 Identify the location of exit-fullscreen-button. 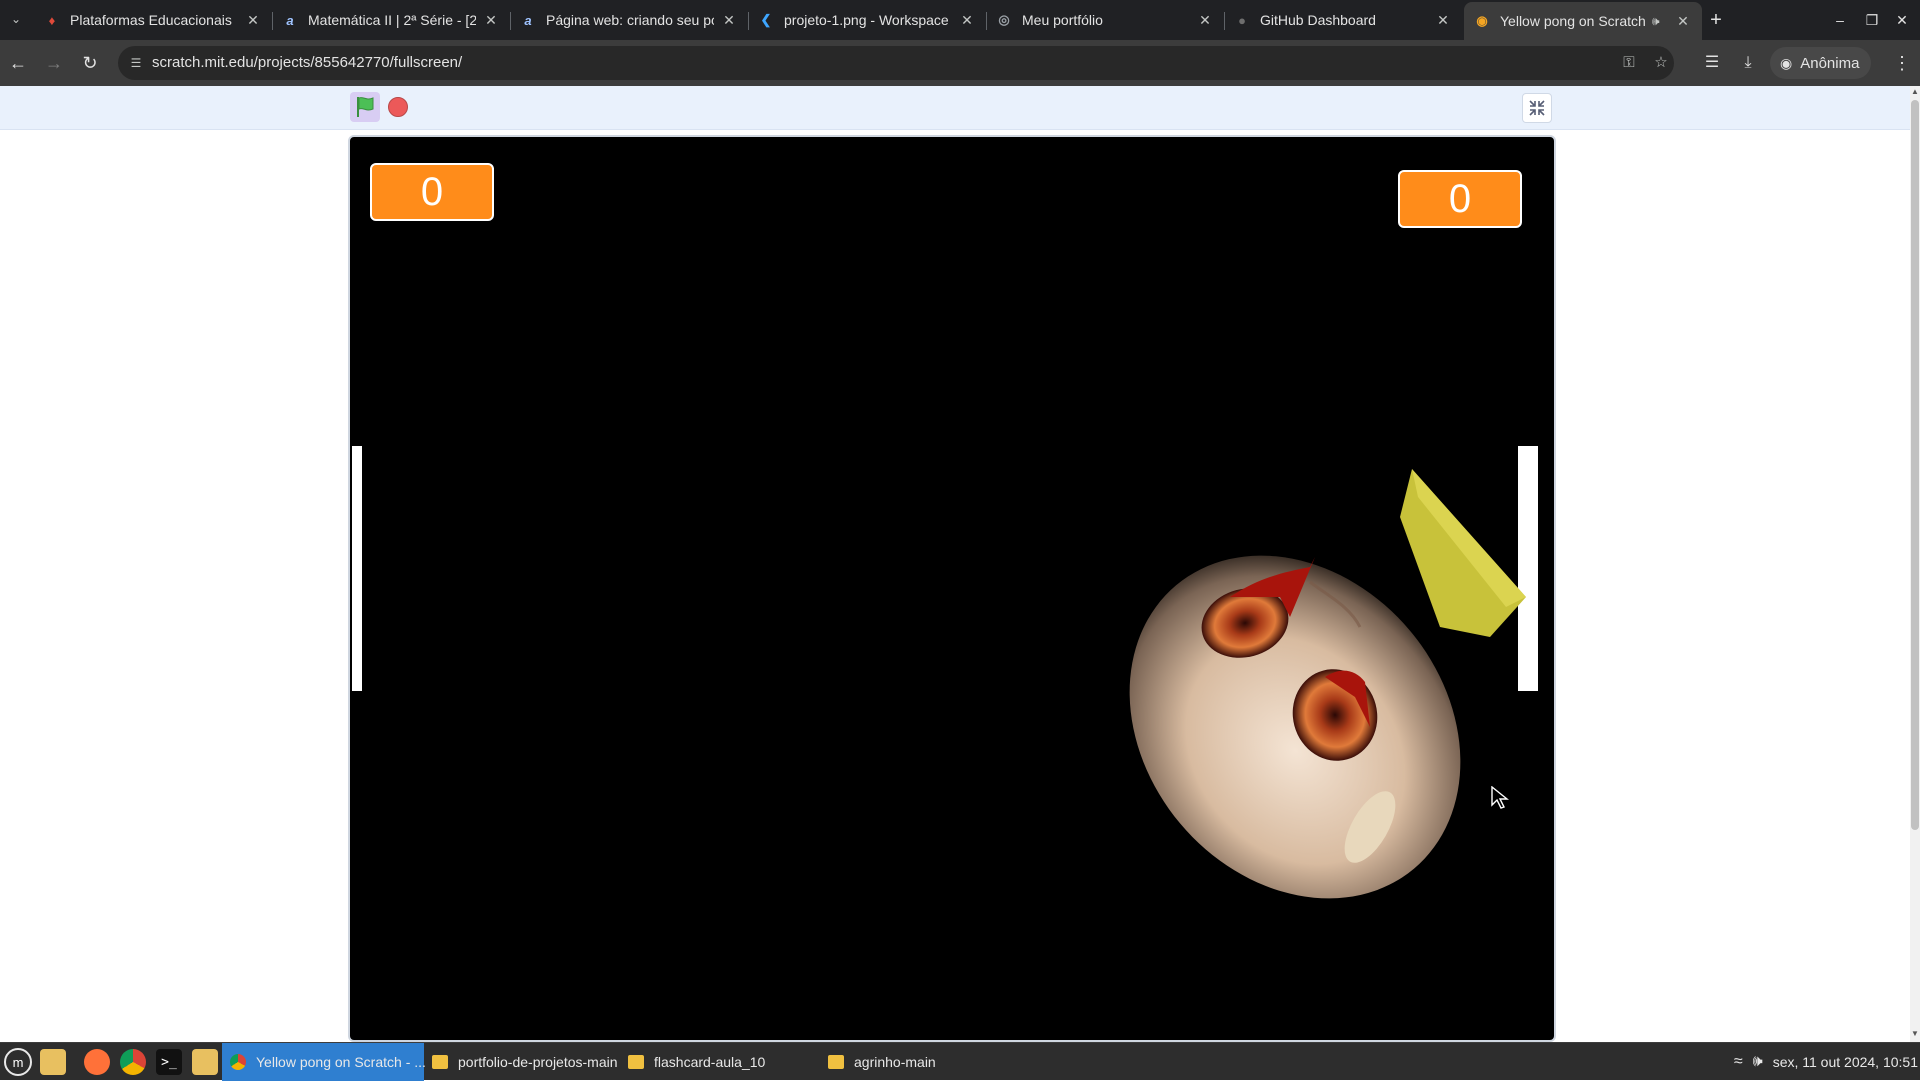
(1537, 108).